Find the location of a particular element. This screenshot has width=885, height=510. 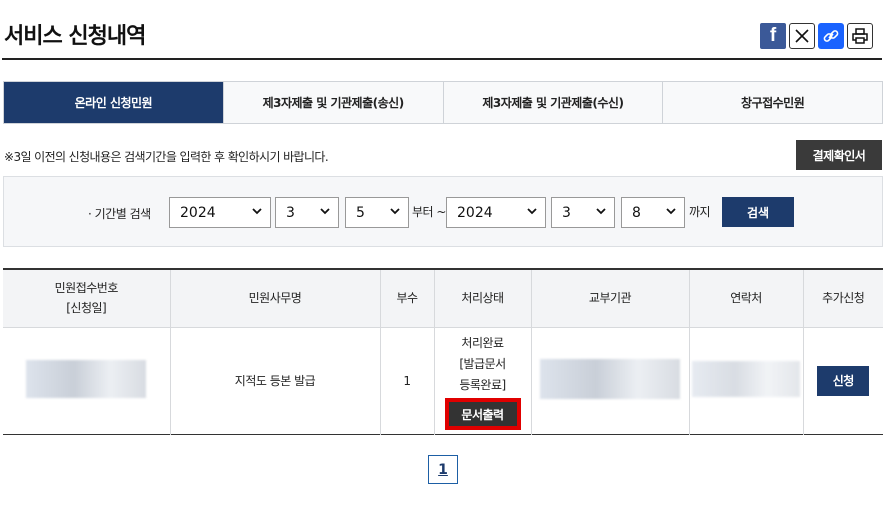

notice-text: ※3일 이전의 신청내용은 검색기간을 입력한 후 확인하시기 바랍니다. is located at coordinates (166, 157).